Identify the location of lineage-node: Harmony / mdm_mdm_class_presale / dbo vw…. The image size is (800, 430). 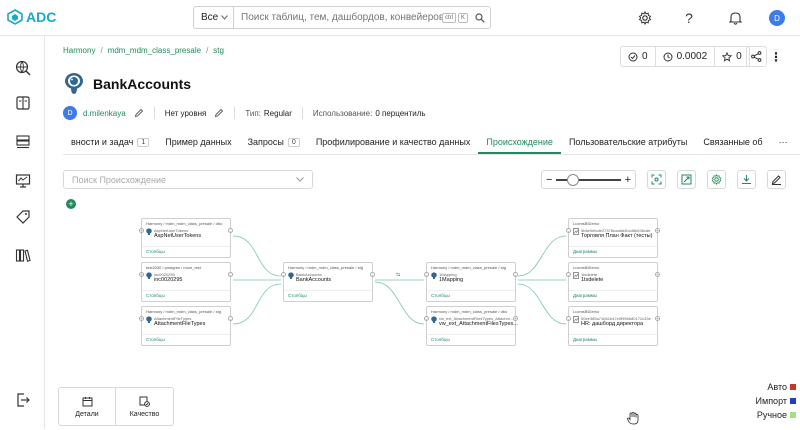
(471, 326).